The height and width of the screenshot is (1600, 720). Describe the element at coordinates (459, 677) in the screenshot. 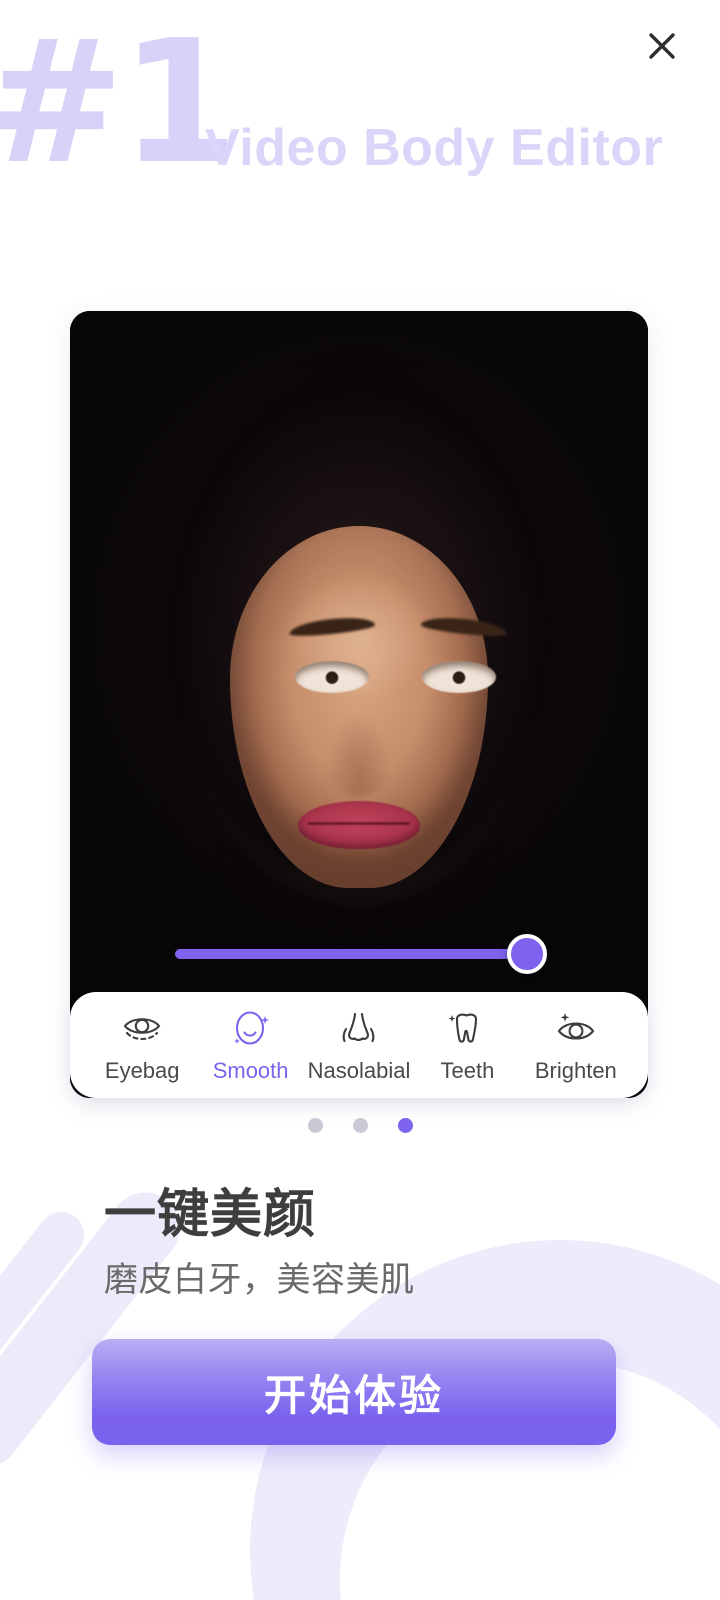

I see `eye-right` at that location.